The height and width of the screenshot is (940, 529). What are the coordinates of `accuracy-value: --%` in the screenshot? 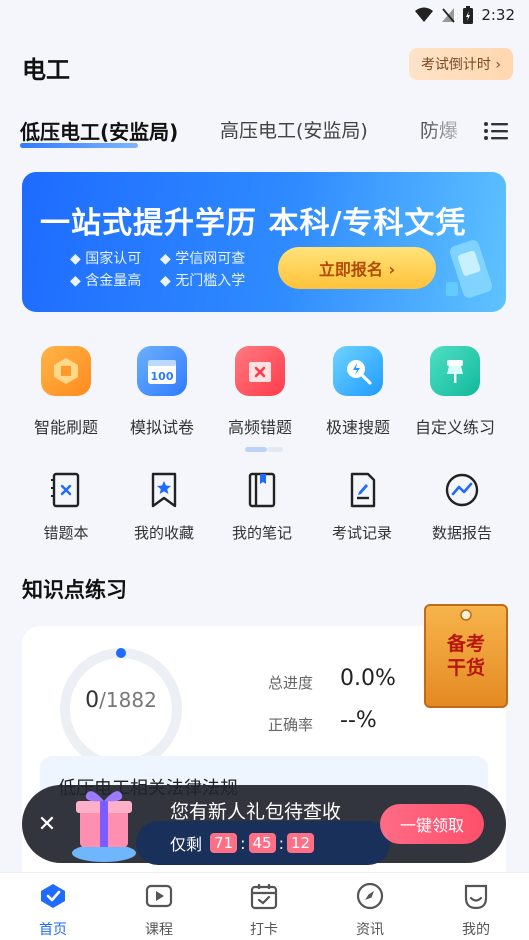 It's located at (358, 720).